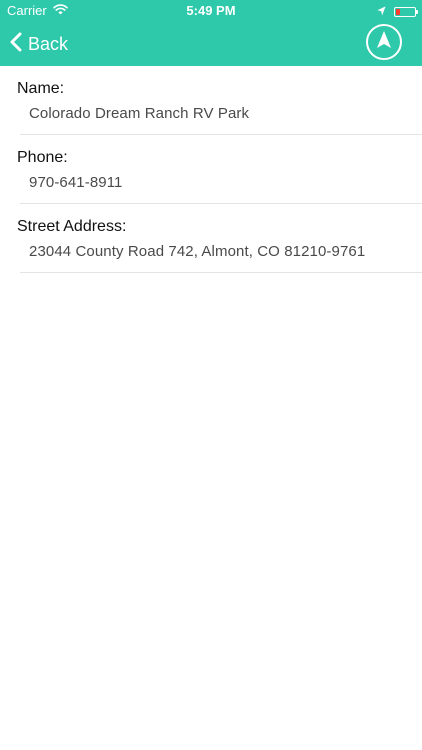 The image size is (422, 750). What do you see at coordinates (48, 43) in the screenshot?
I see `back-label: Back` at bounding box center [48, 43].